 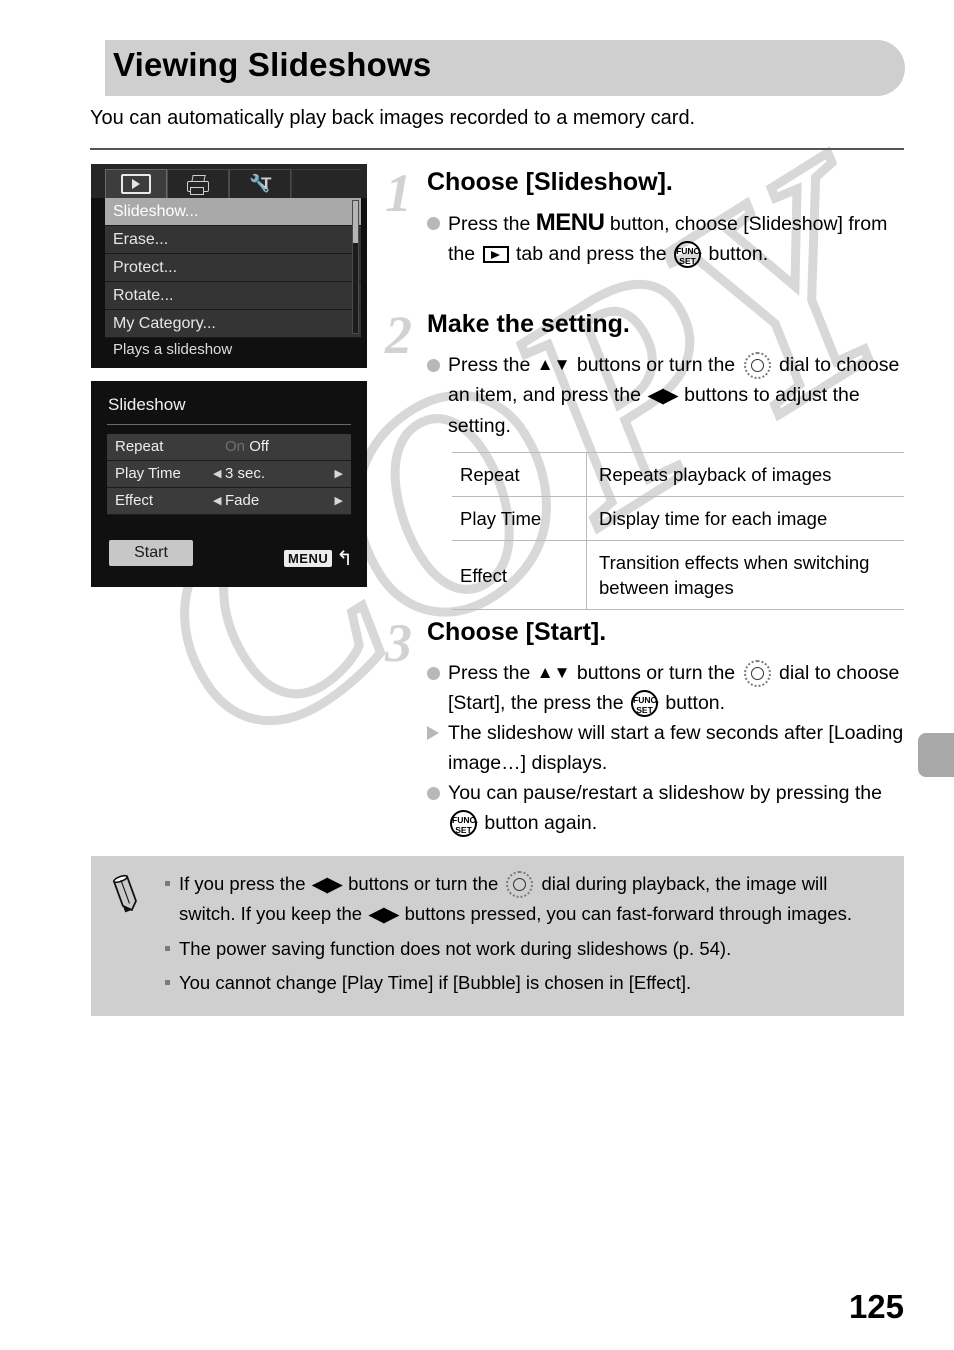 What do you see at coordinates (355, 267) in the screenshot?
I see `menu-scrollbar` at bounding box center [355, 267].